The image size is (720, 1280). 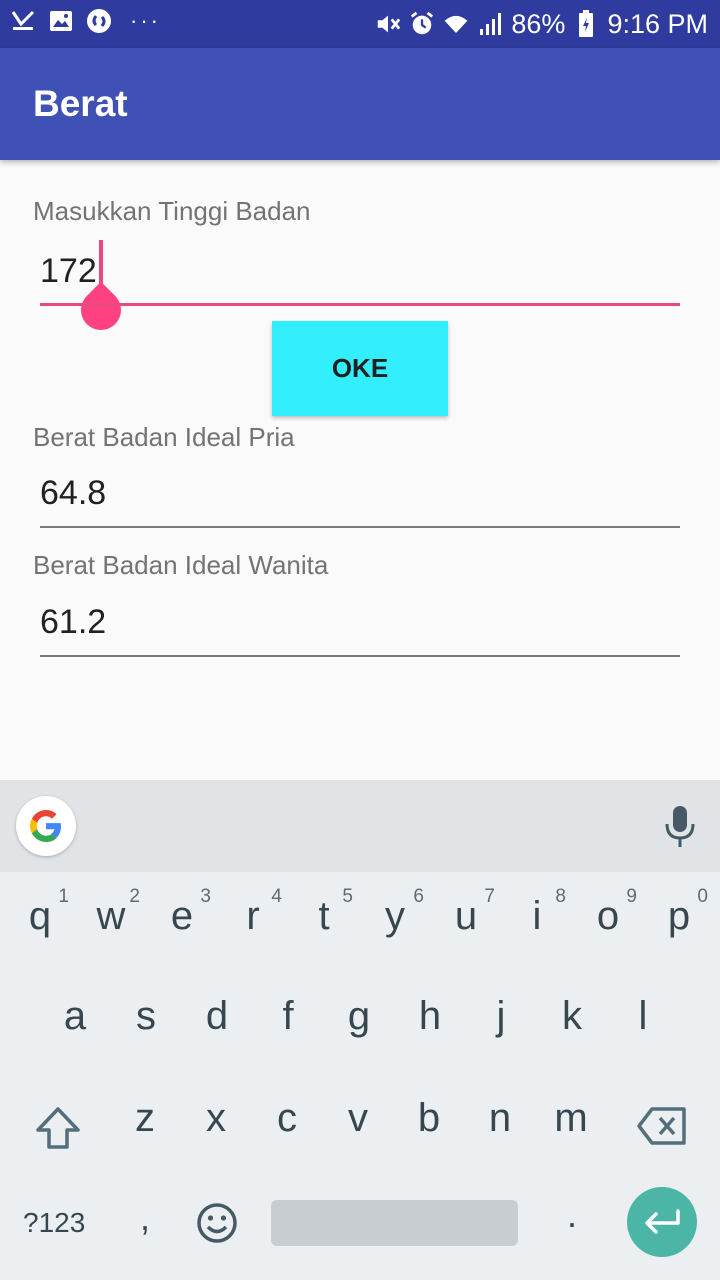 What do you see at coordinates (182, 922) in the screenshot?
I see `key-e: e3` at bounding box center [182, 922].